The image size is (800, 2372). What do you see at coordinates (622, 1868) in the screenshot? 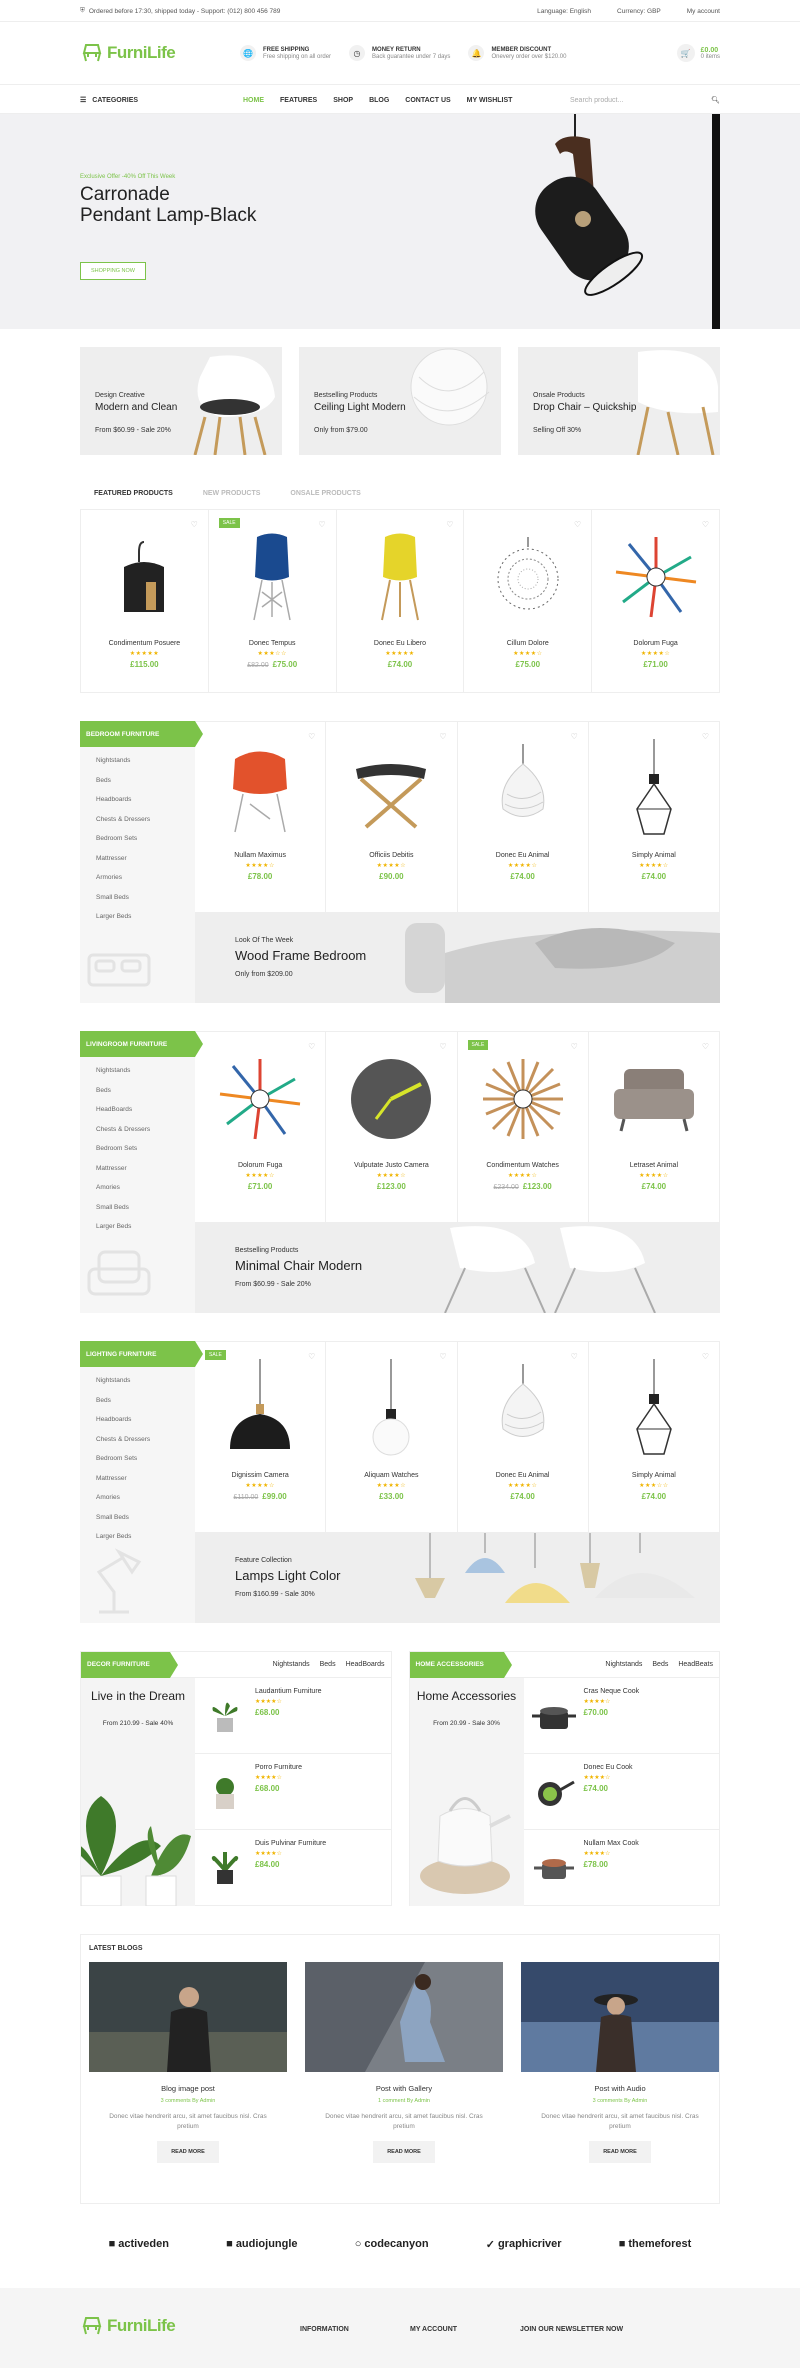
I see `product-list-item: Nullam Max Cook ★★★★☆ £78.00` at bounding box center [622, 1868].